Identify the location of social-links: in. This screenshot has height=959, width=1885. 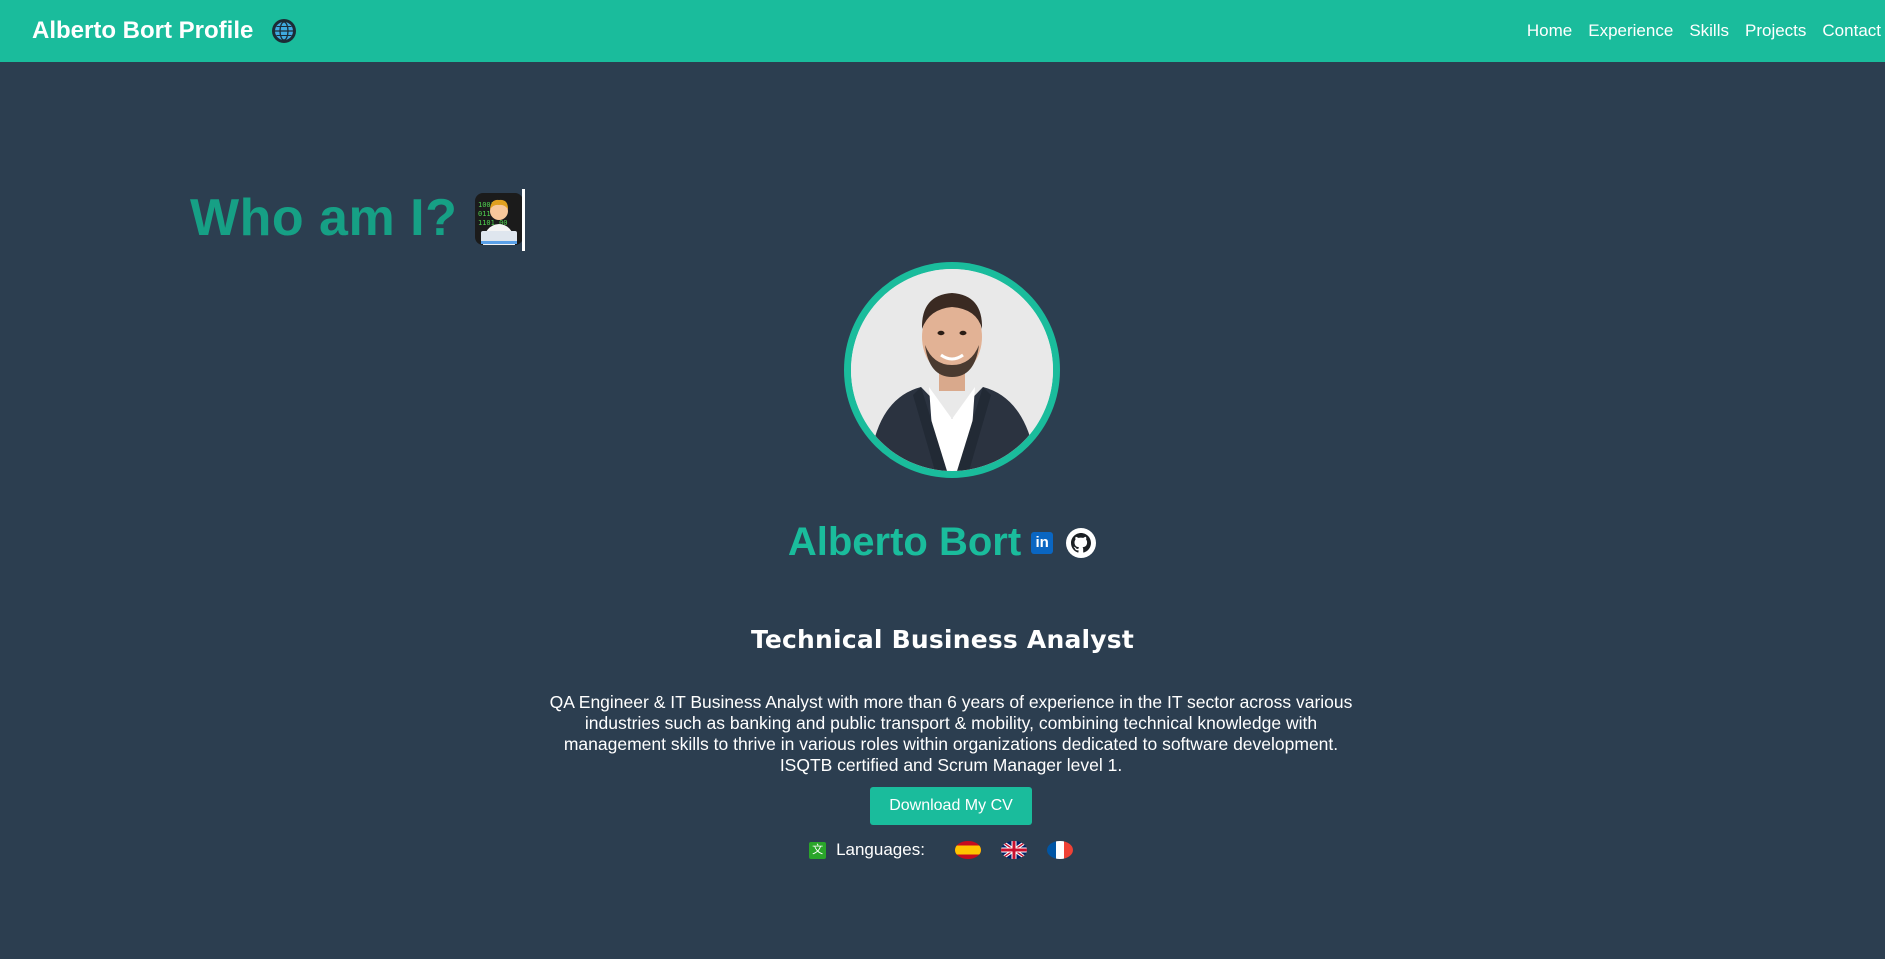
(1064, 543).